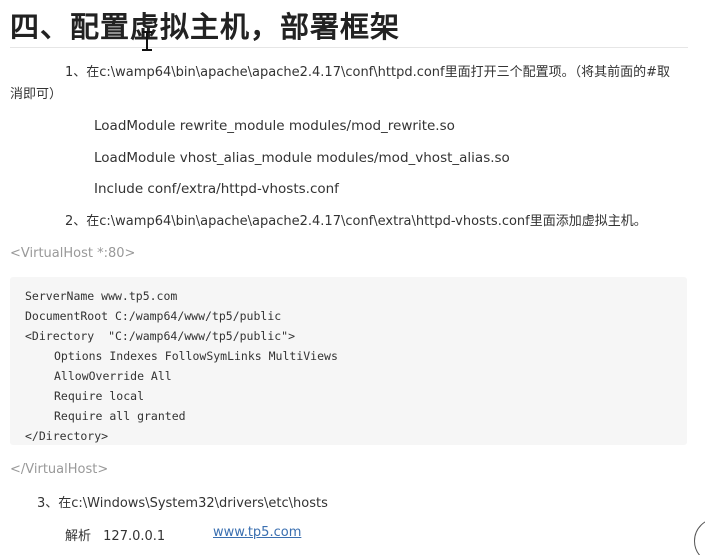 This screenshot has width=705, height=555. What do you see at coordinates (78, 536) in the screenshot?
I see `hosts-label: 解析` at bounding box center [78, 536].